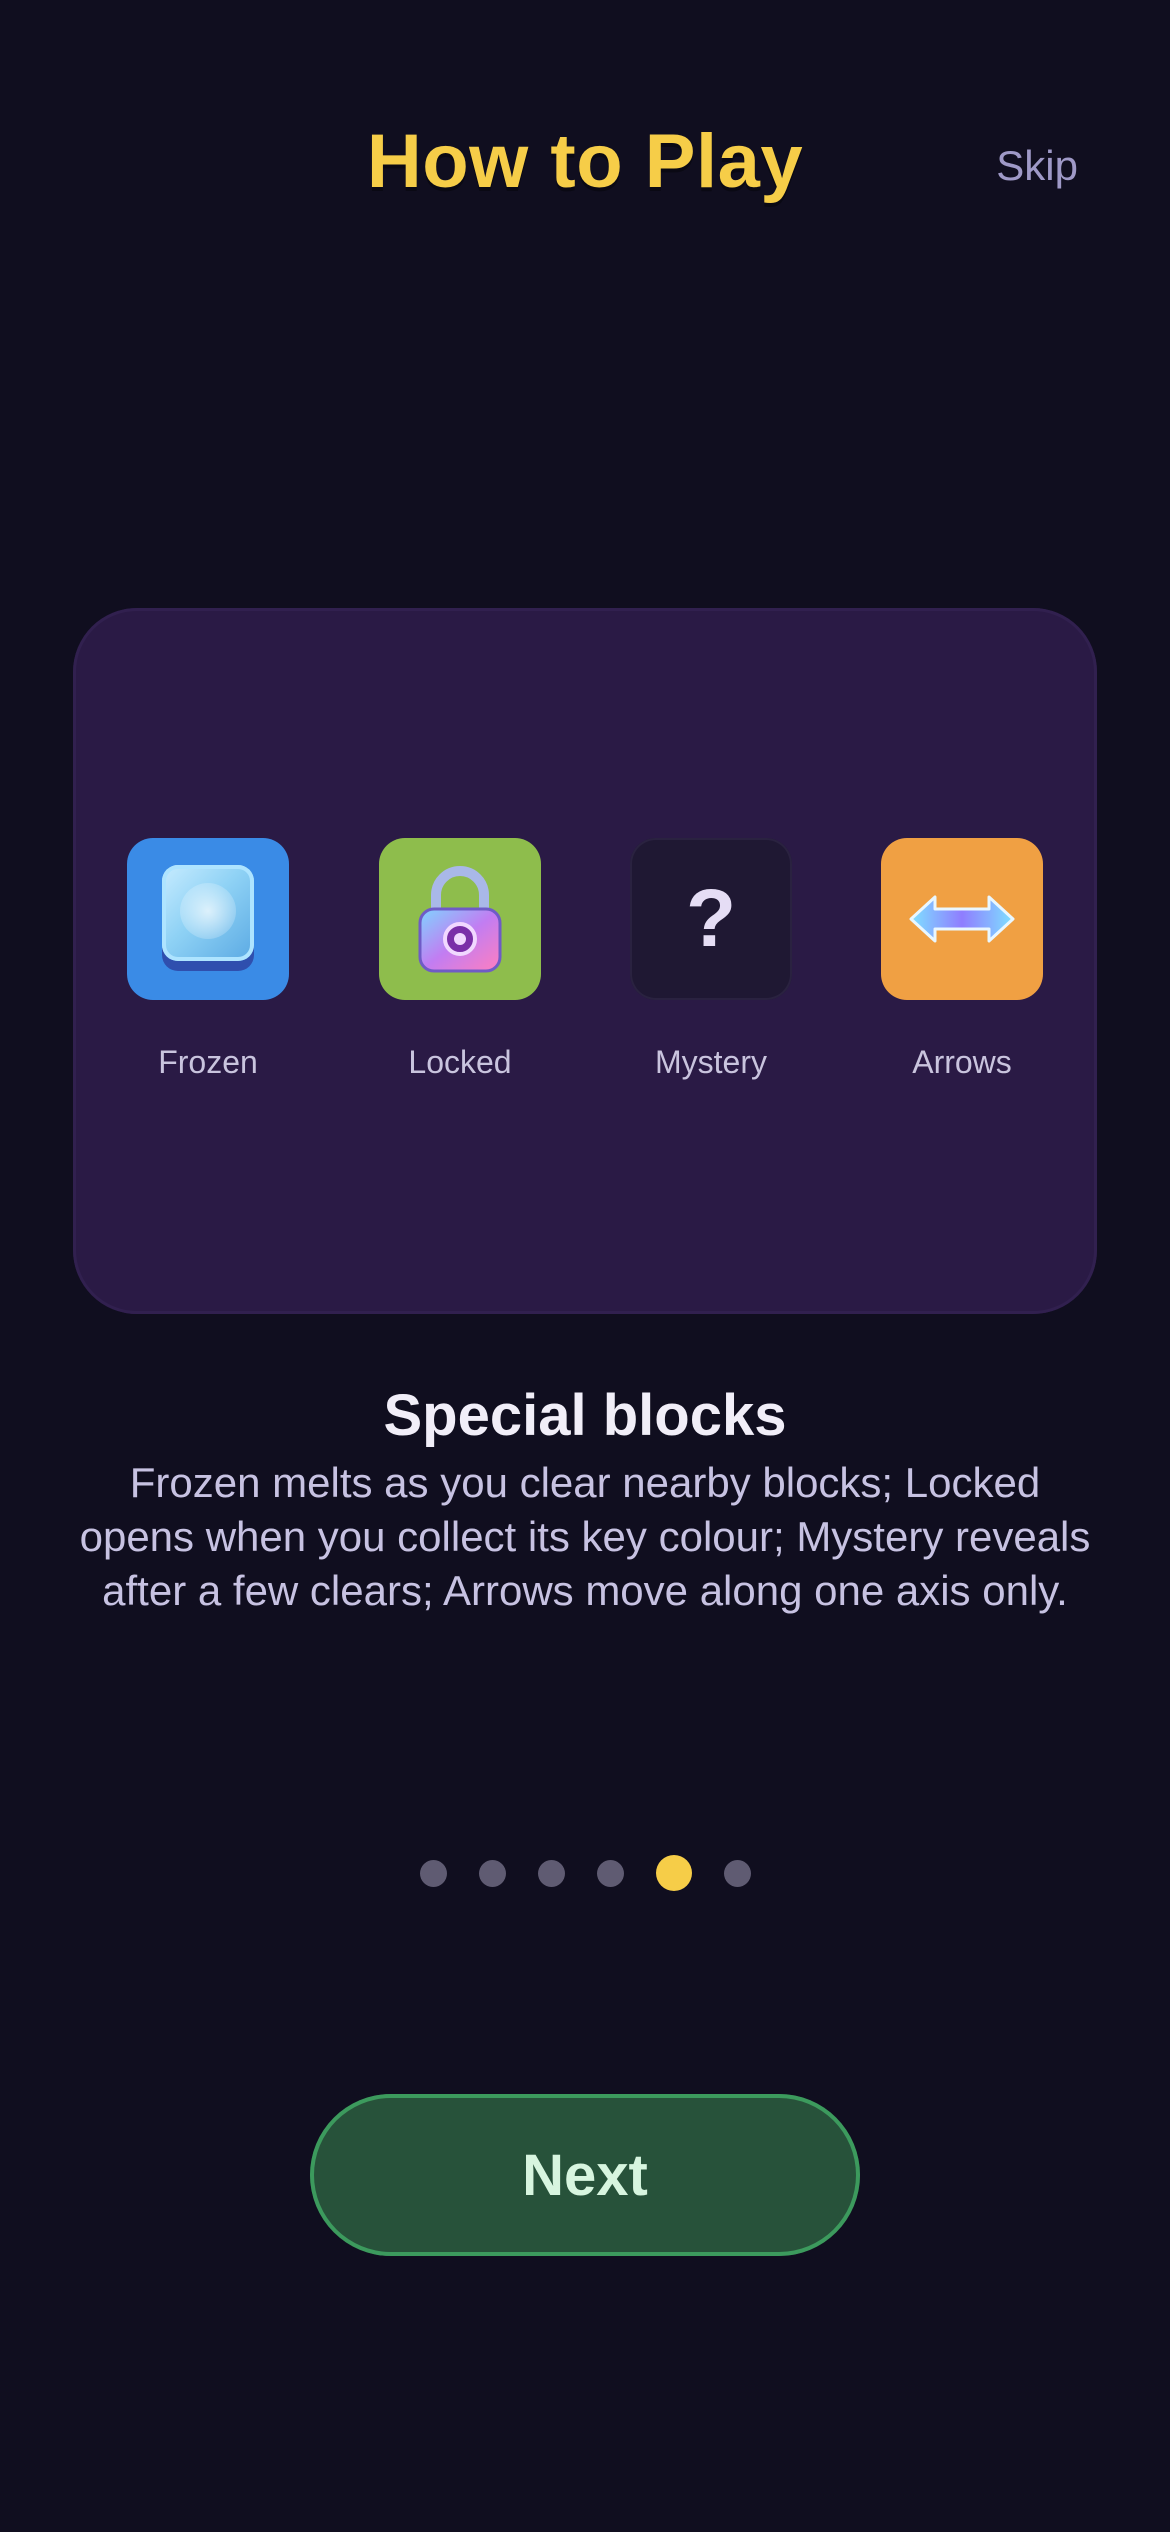 This screenshot has height=2532, width=1170. I want to click on block-label: Arrows, so click(962, 1062).